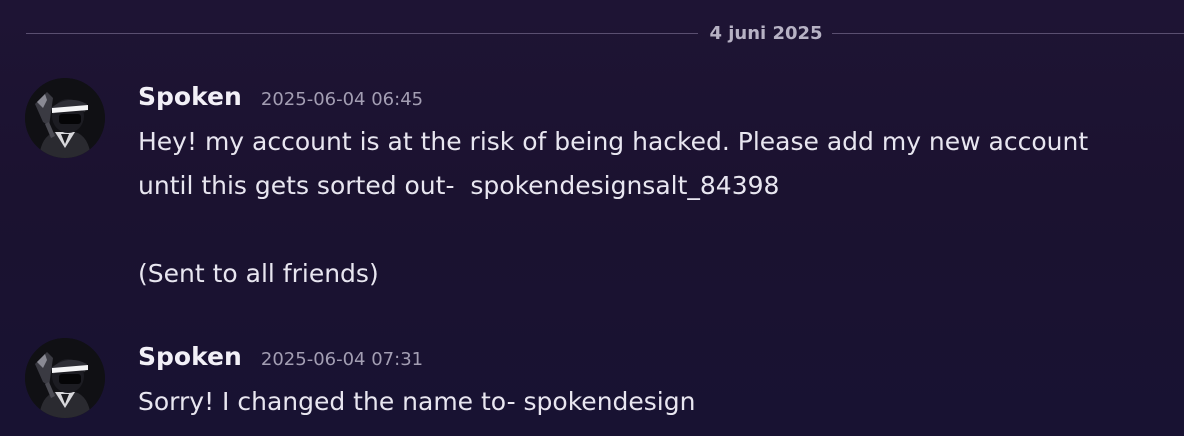 This screenshot has height=436, width=1184. I want to click on message-header: Spoken 2025-06-04 06:45, so click(280, 97).